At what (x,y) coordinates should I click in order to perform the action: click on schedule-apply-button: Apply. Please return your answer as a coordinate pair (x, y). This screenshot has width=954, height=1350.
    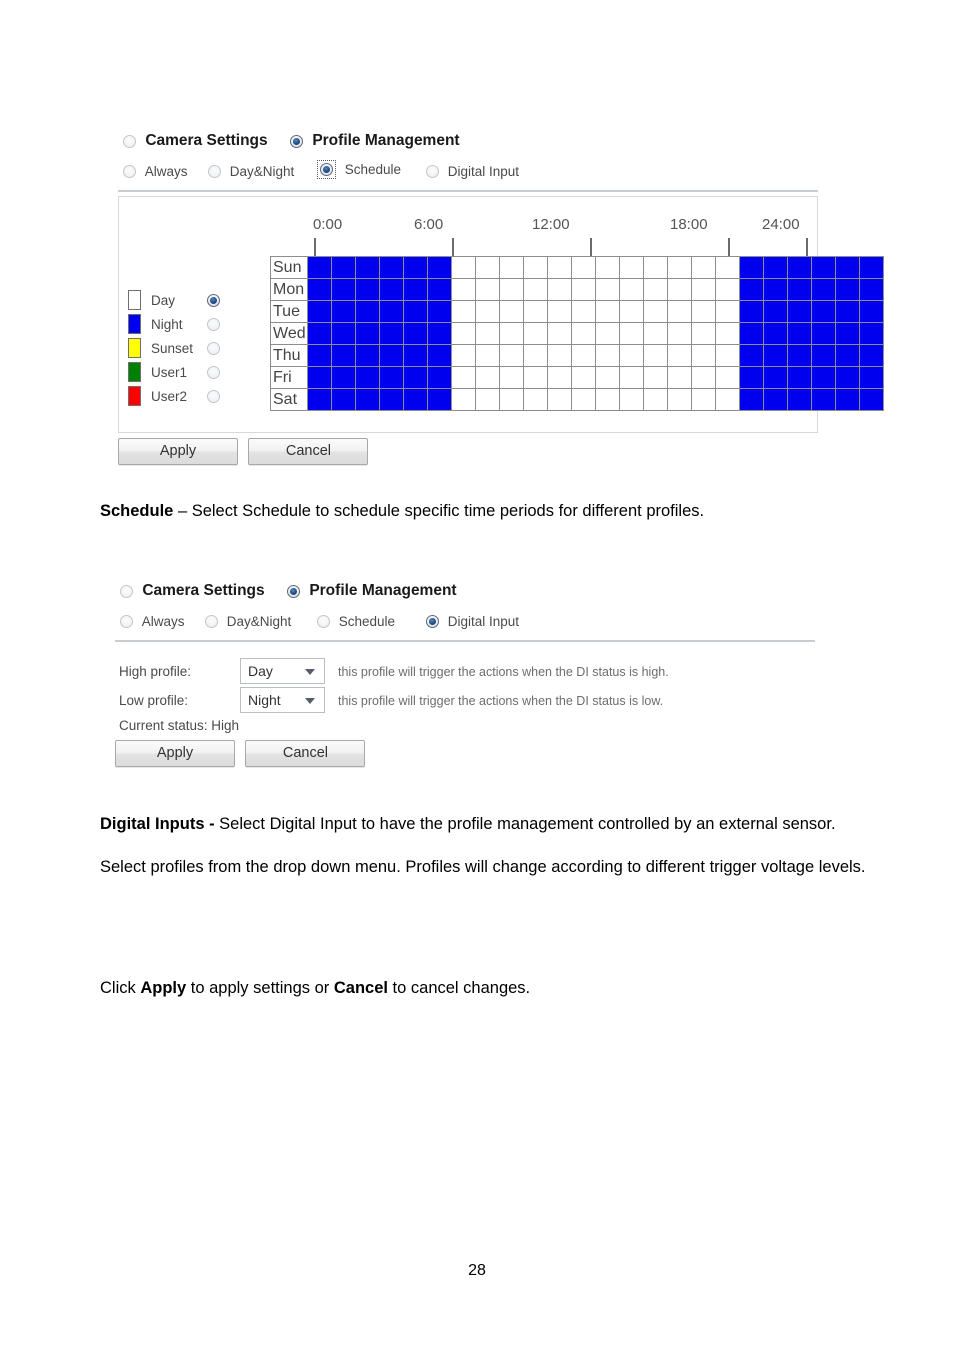
    Looking at the image, I should click on (178, 451).